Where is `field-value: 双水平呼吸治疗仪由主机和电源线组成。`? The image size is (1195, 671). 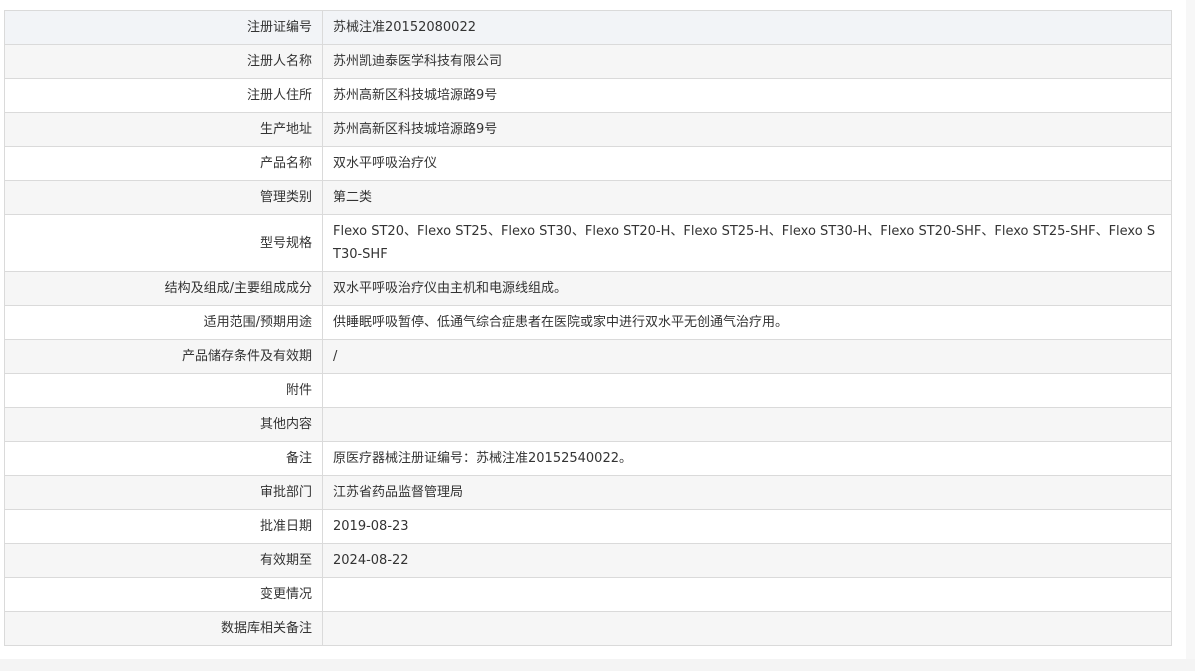 field-value: 双水平呼吸治疗仪由主机和电源线组成。 is located at coordinates (747, 288).